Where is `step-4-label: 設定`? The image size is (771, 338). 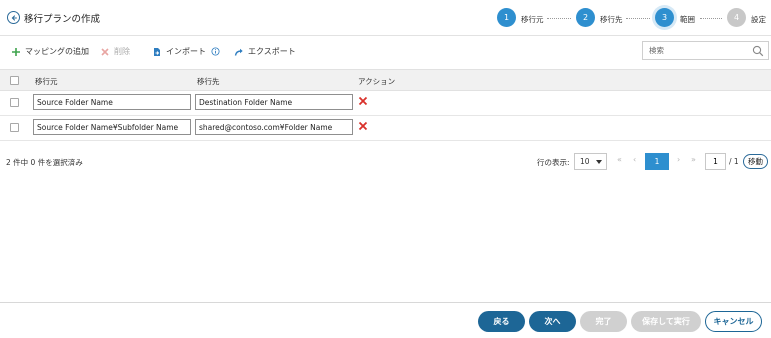
step-4-label: 設定 is located at coordinates (758, 19).